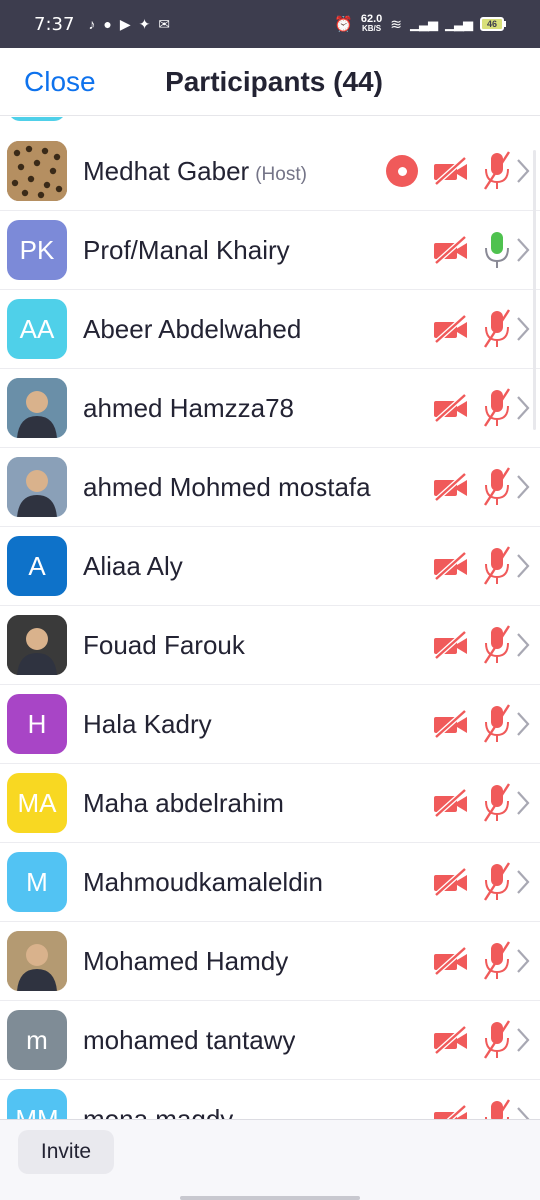  What do you see at coordinates (37, 329) in the screenshot?
I see `avatar: AA` at bounding box center [37, 329].